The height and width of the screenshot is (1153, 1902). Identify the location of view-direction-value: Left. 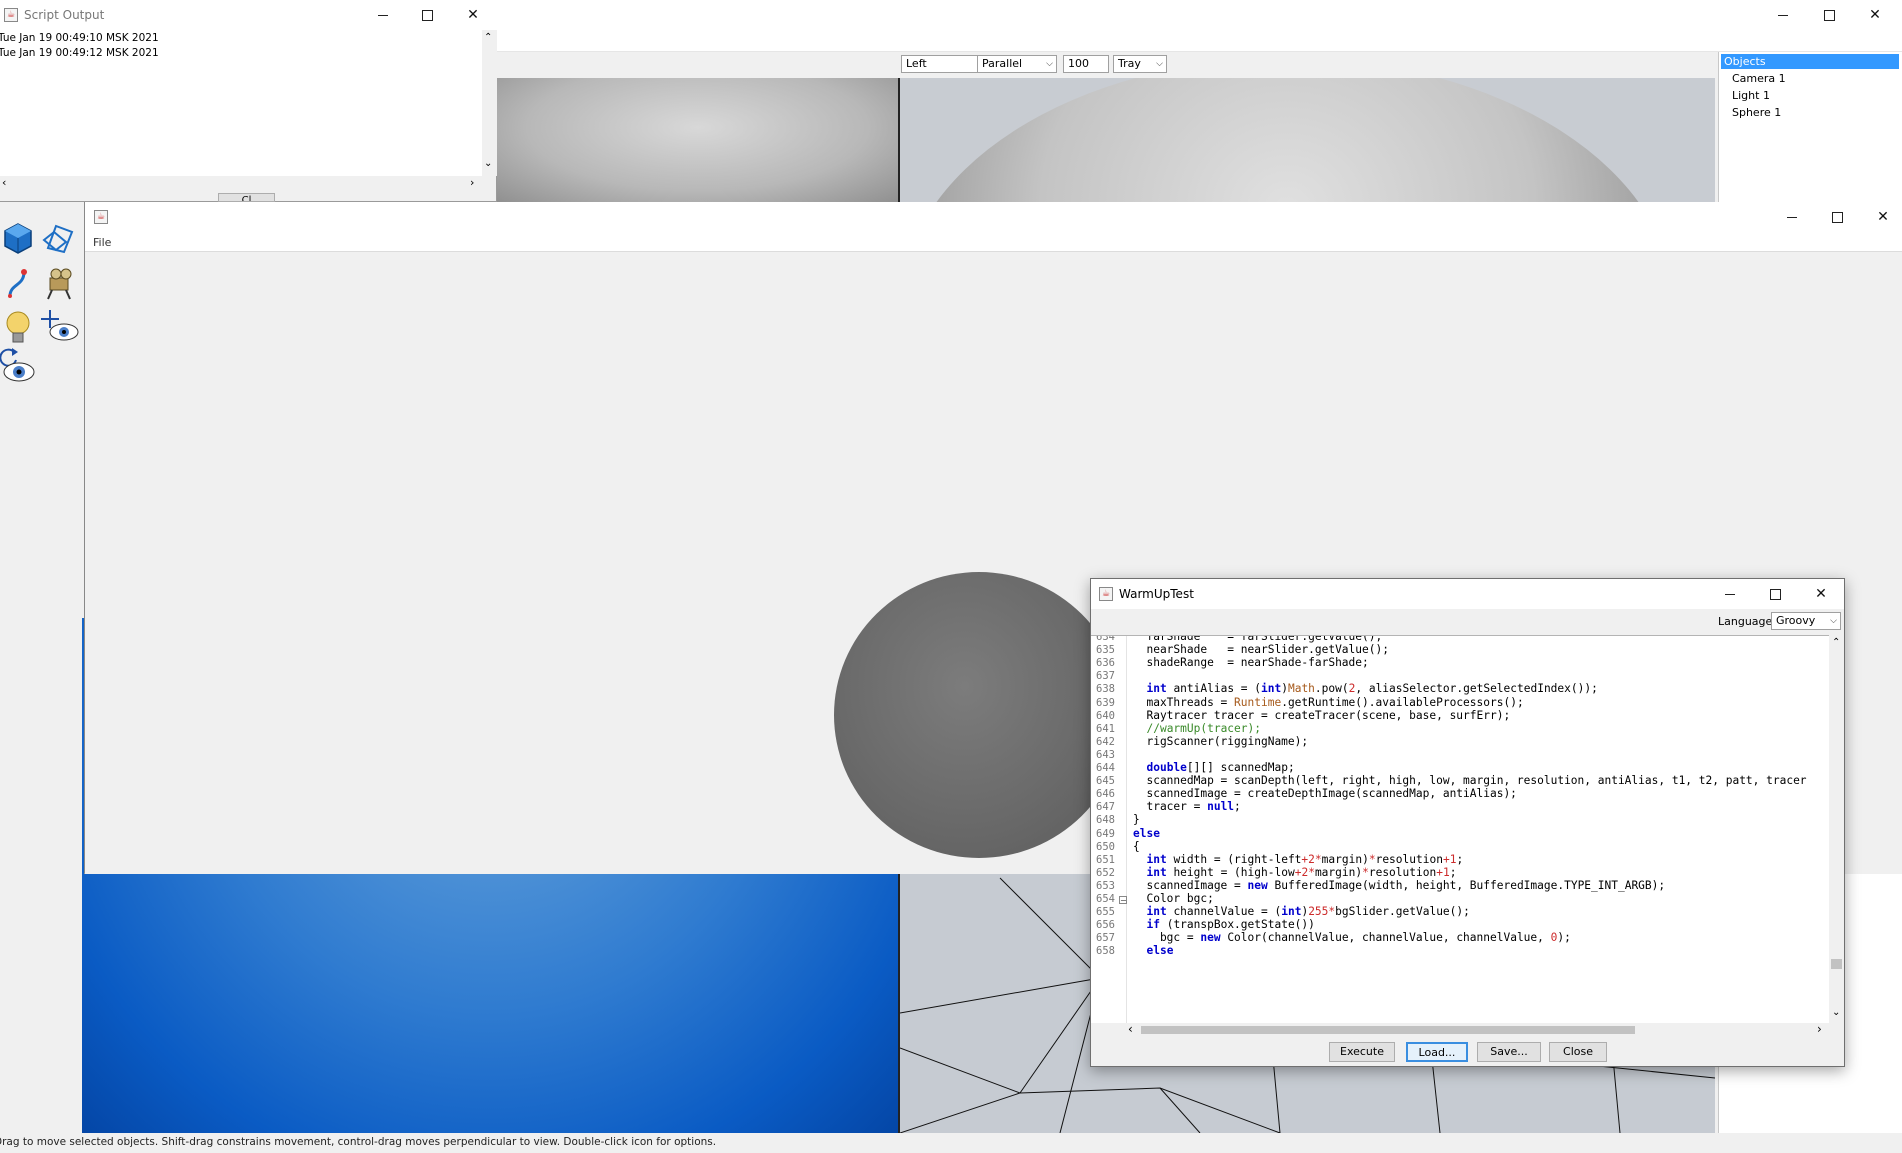
(916, 63).